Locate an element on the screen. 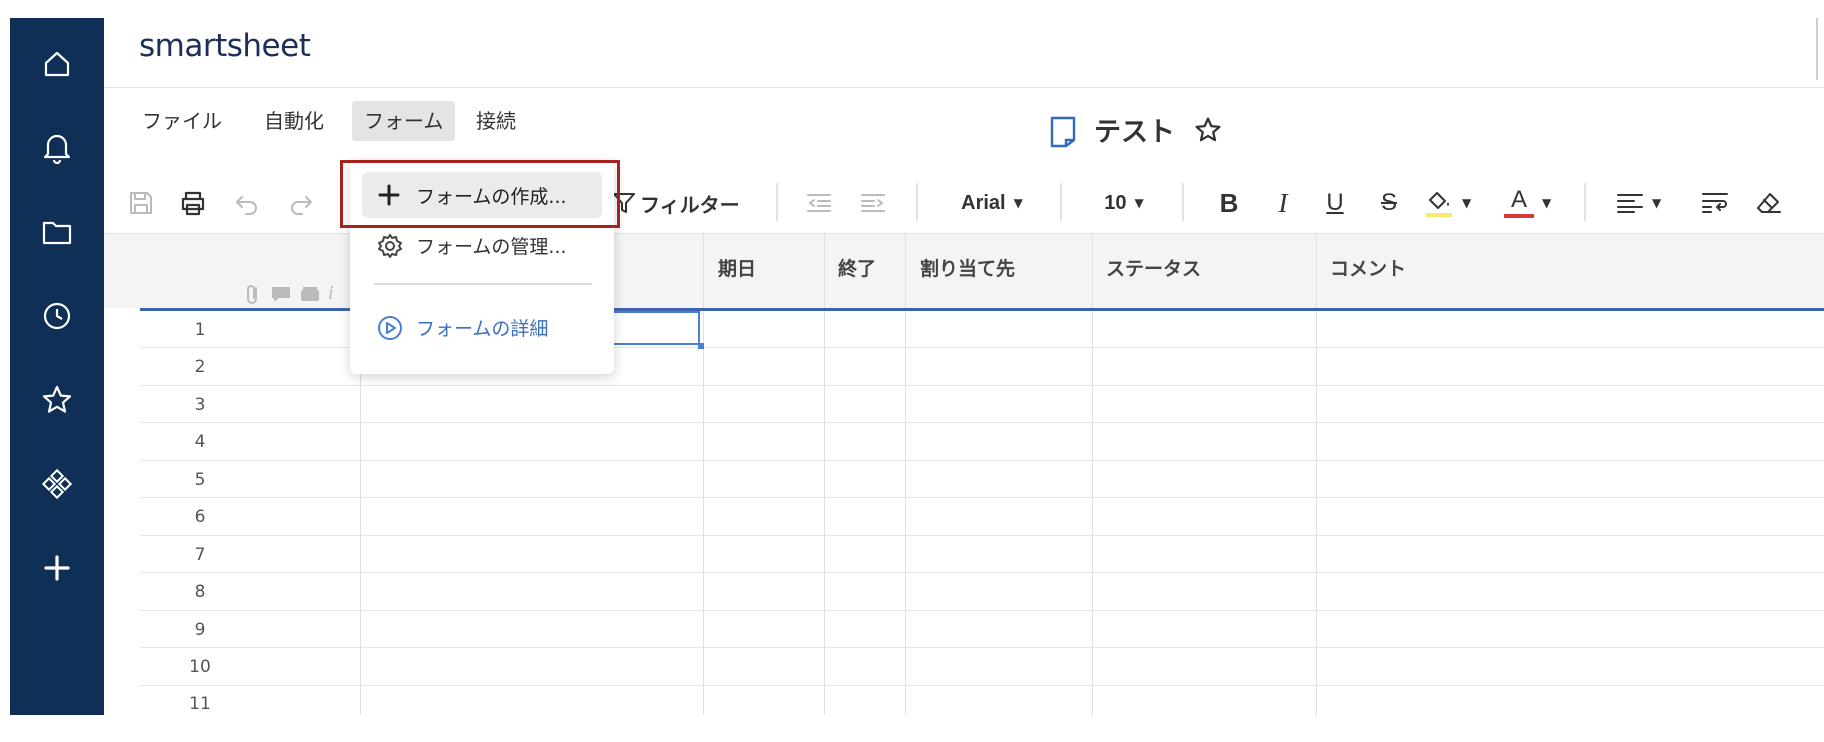  folder-icon is located at coordinates (57, 232).